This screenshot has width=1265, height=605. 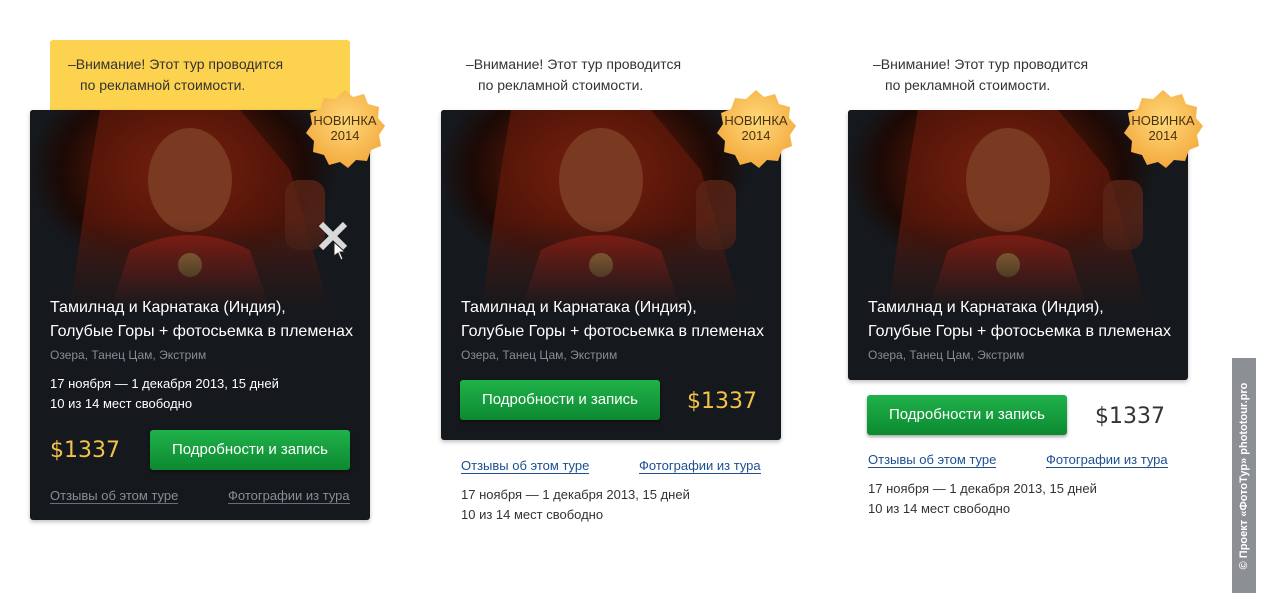 I want to click on copyright-caption: © Проект «ФотоТур» phototour.pro, so click(x=1244, y=475).